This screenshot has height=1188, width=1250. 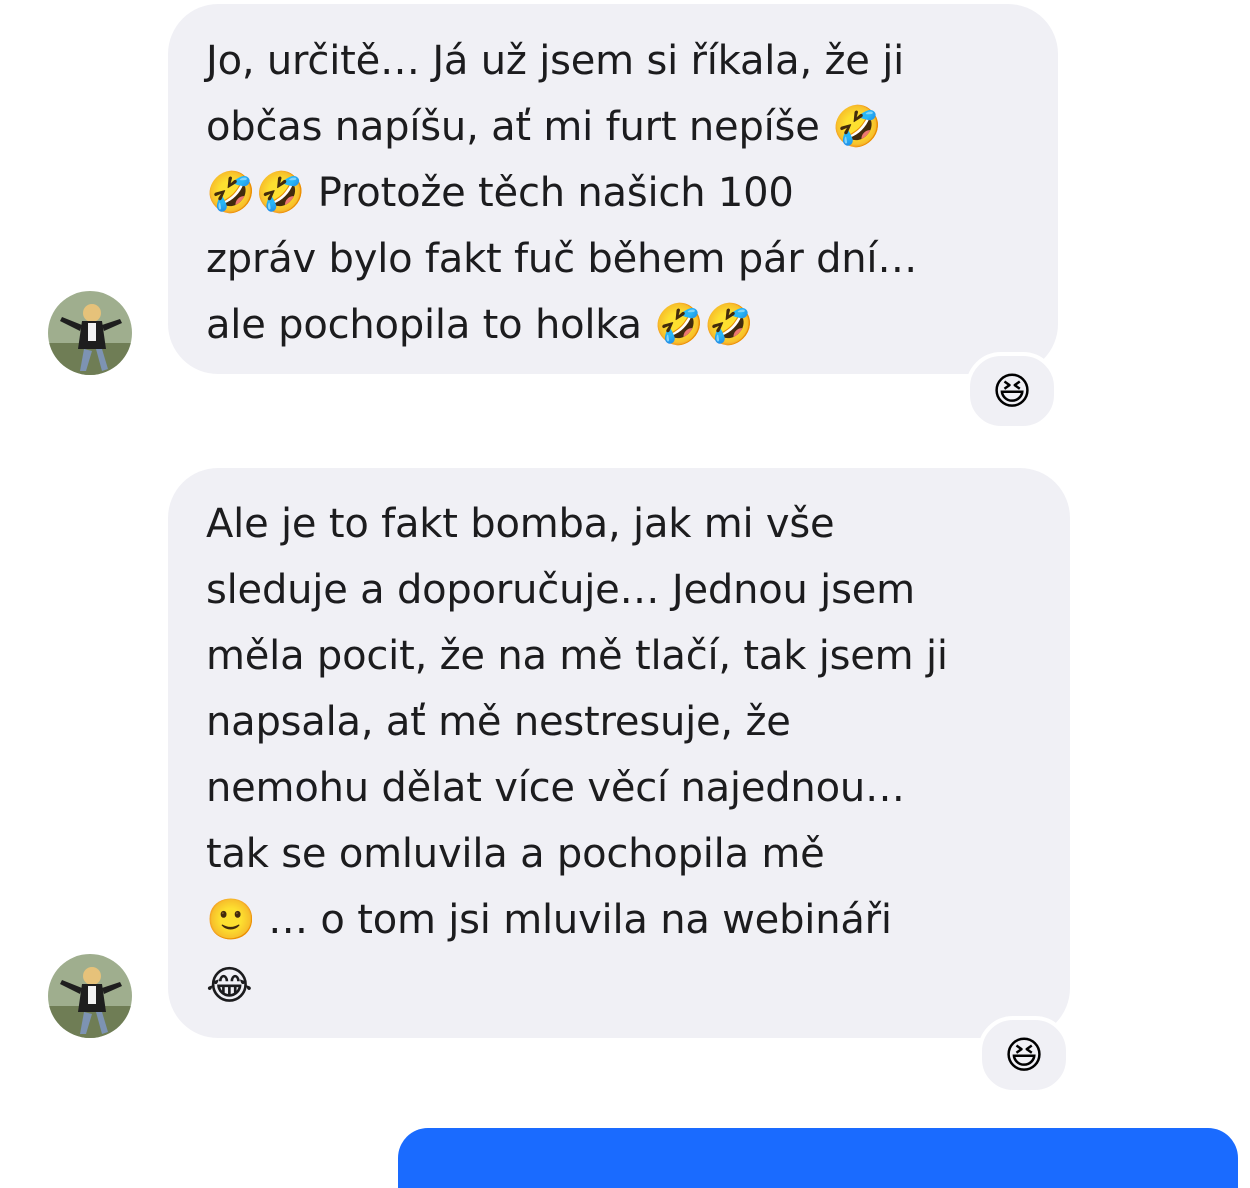 I want to click on message-line: 😂, so click(x=229, y=986).